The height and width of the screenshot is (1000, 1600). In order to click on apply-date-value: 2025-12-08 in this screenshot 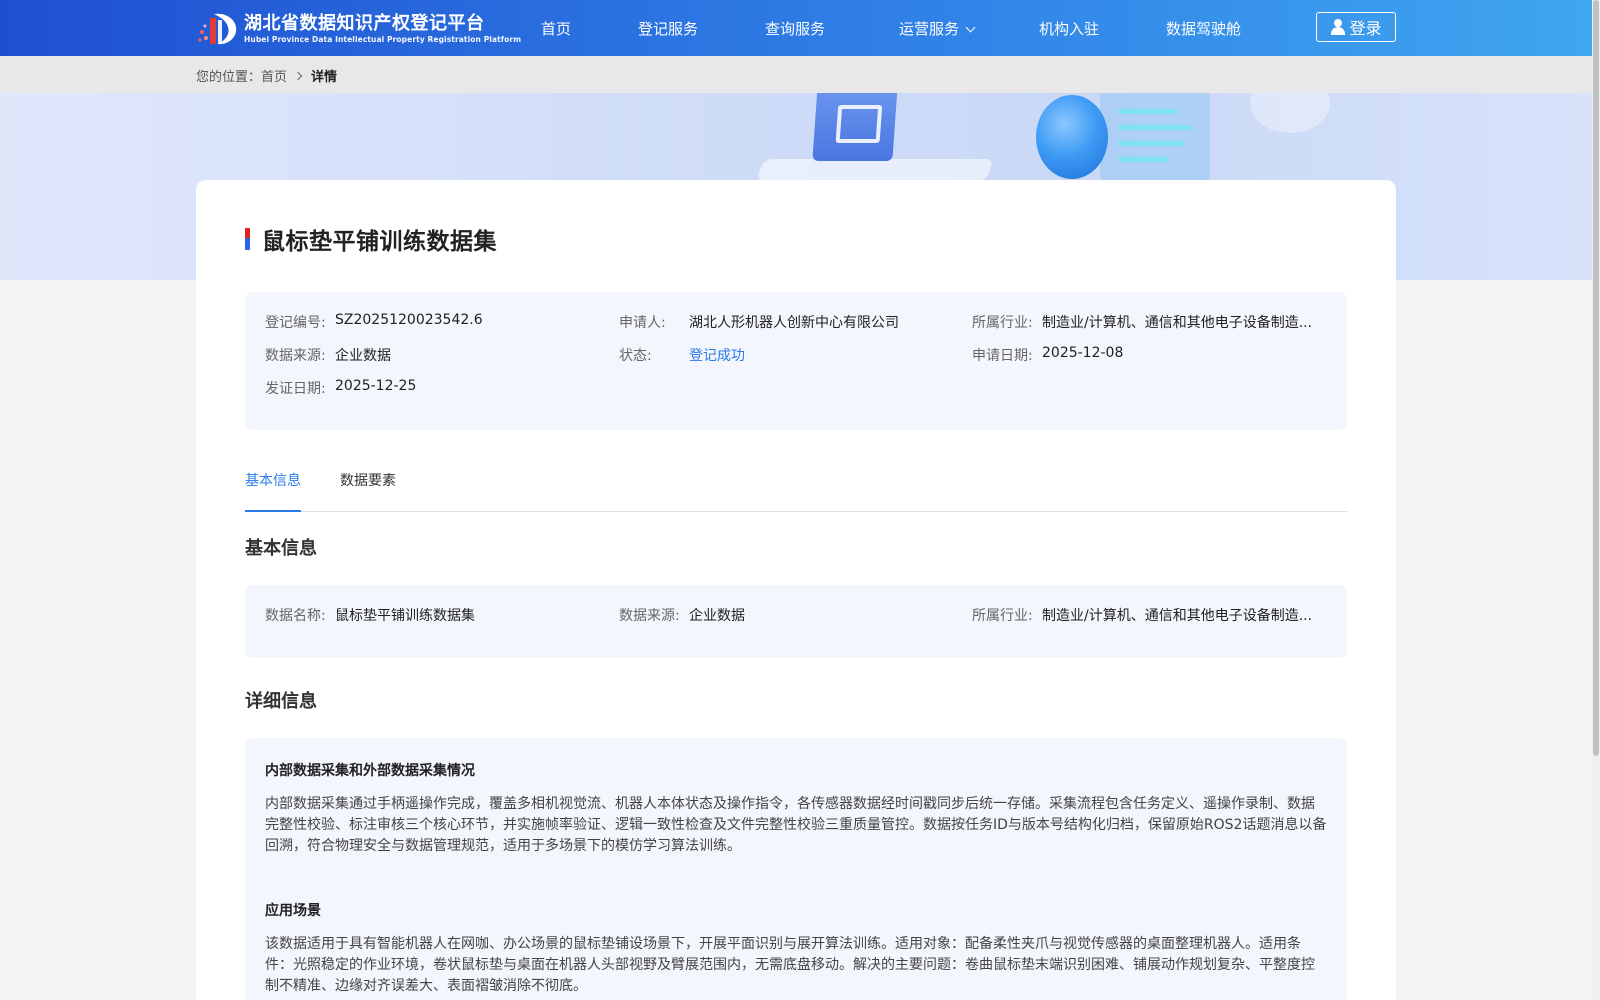, I will do `click(1083, 353)`.